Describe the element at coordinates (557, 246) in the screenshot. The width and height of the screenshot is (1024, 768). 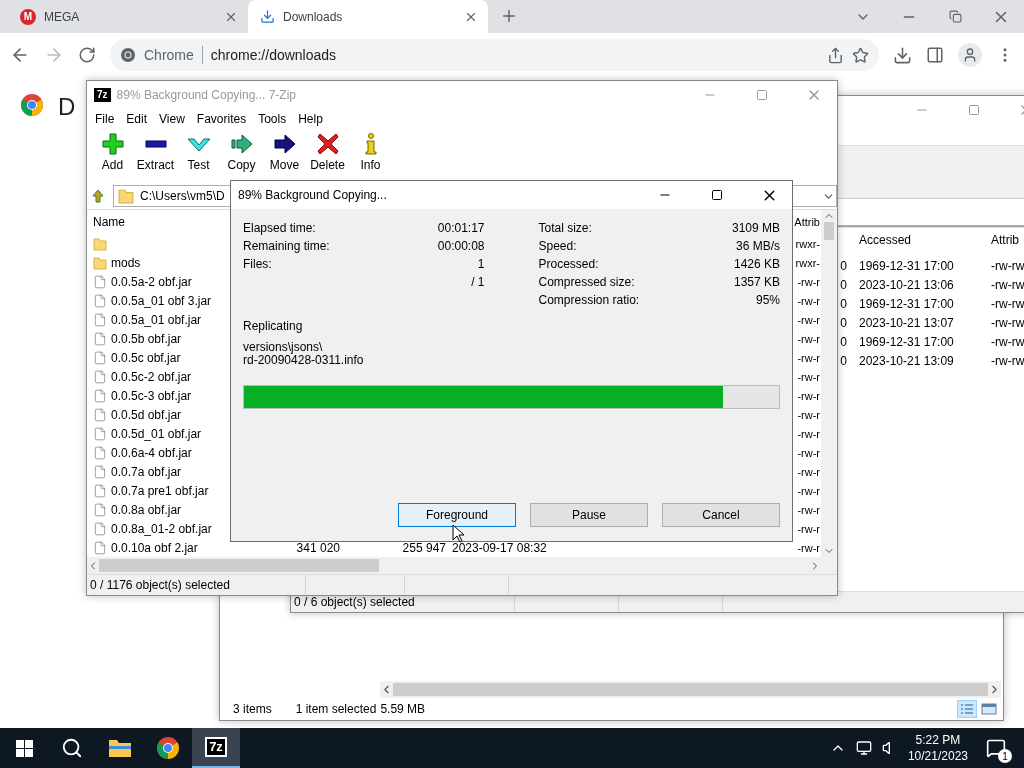
I see `stat-label: Speed:` at that location.